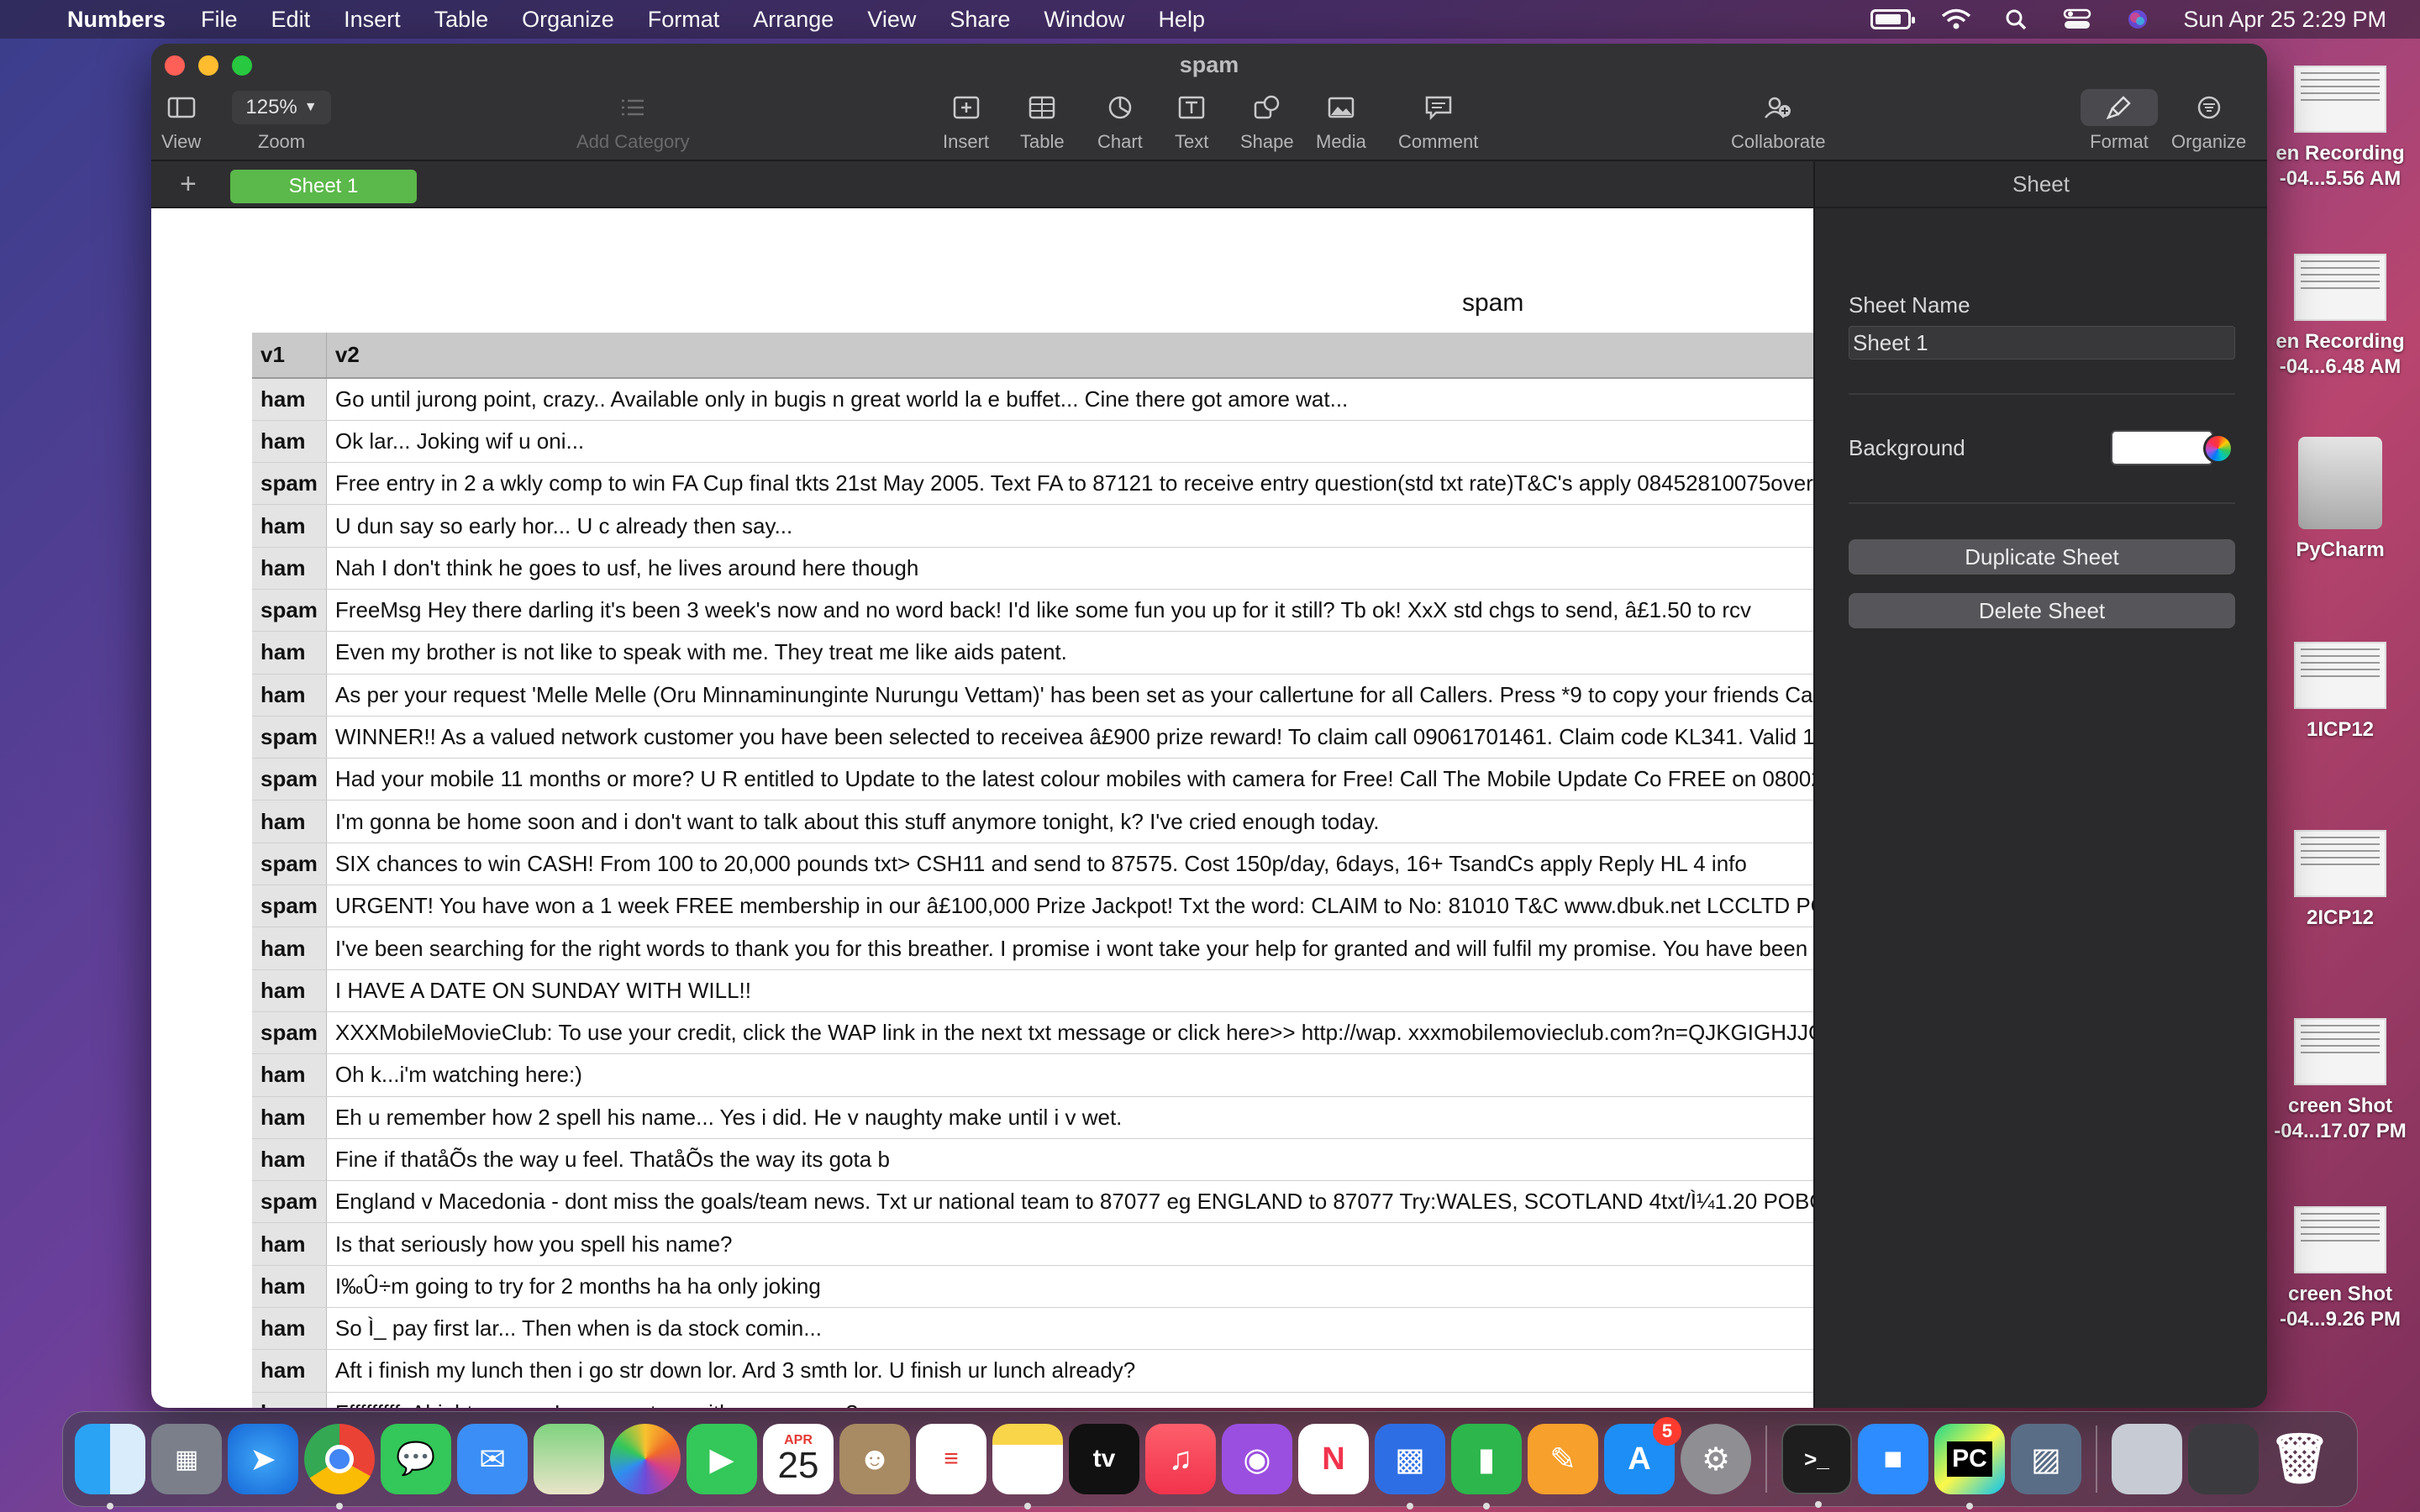 This screenshot has height=1512, width=2420. Describe the element at coordinates (1779, 121) in the screenshot. I see `collaborate-button: Collaborate` at that location.